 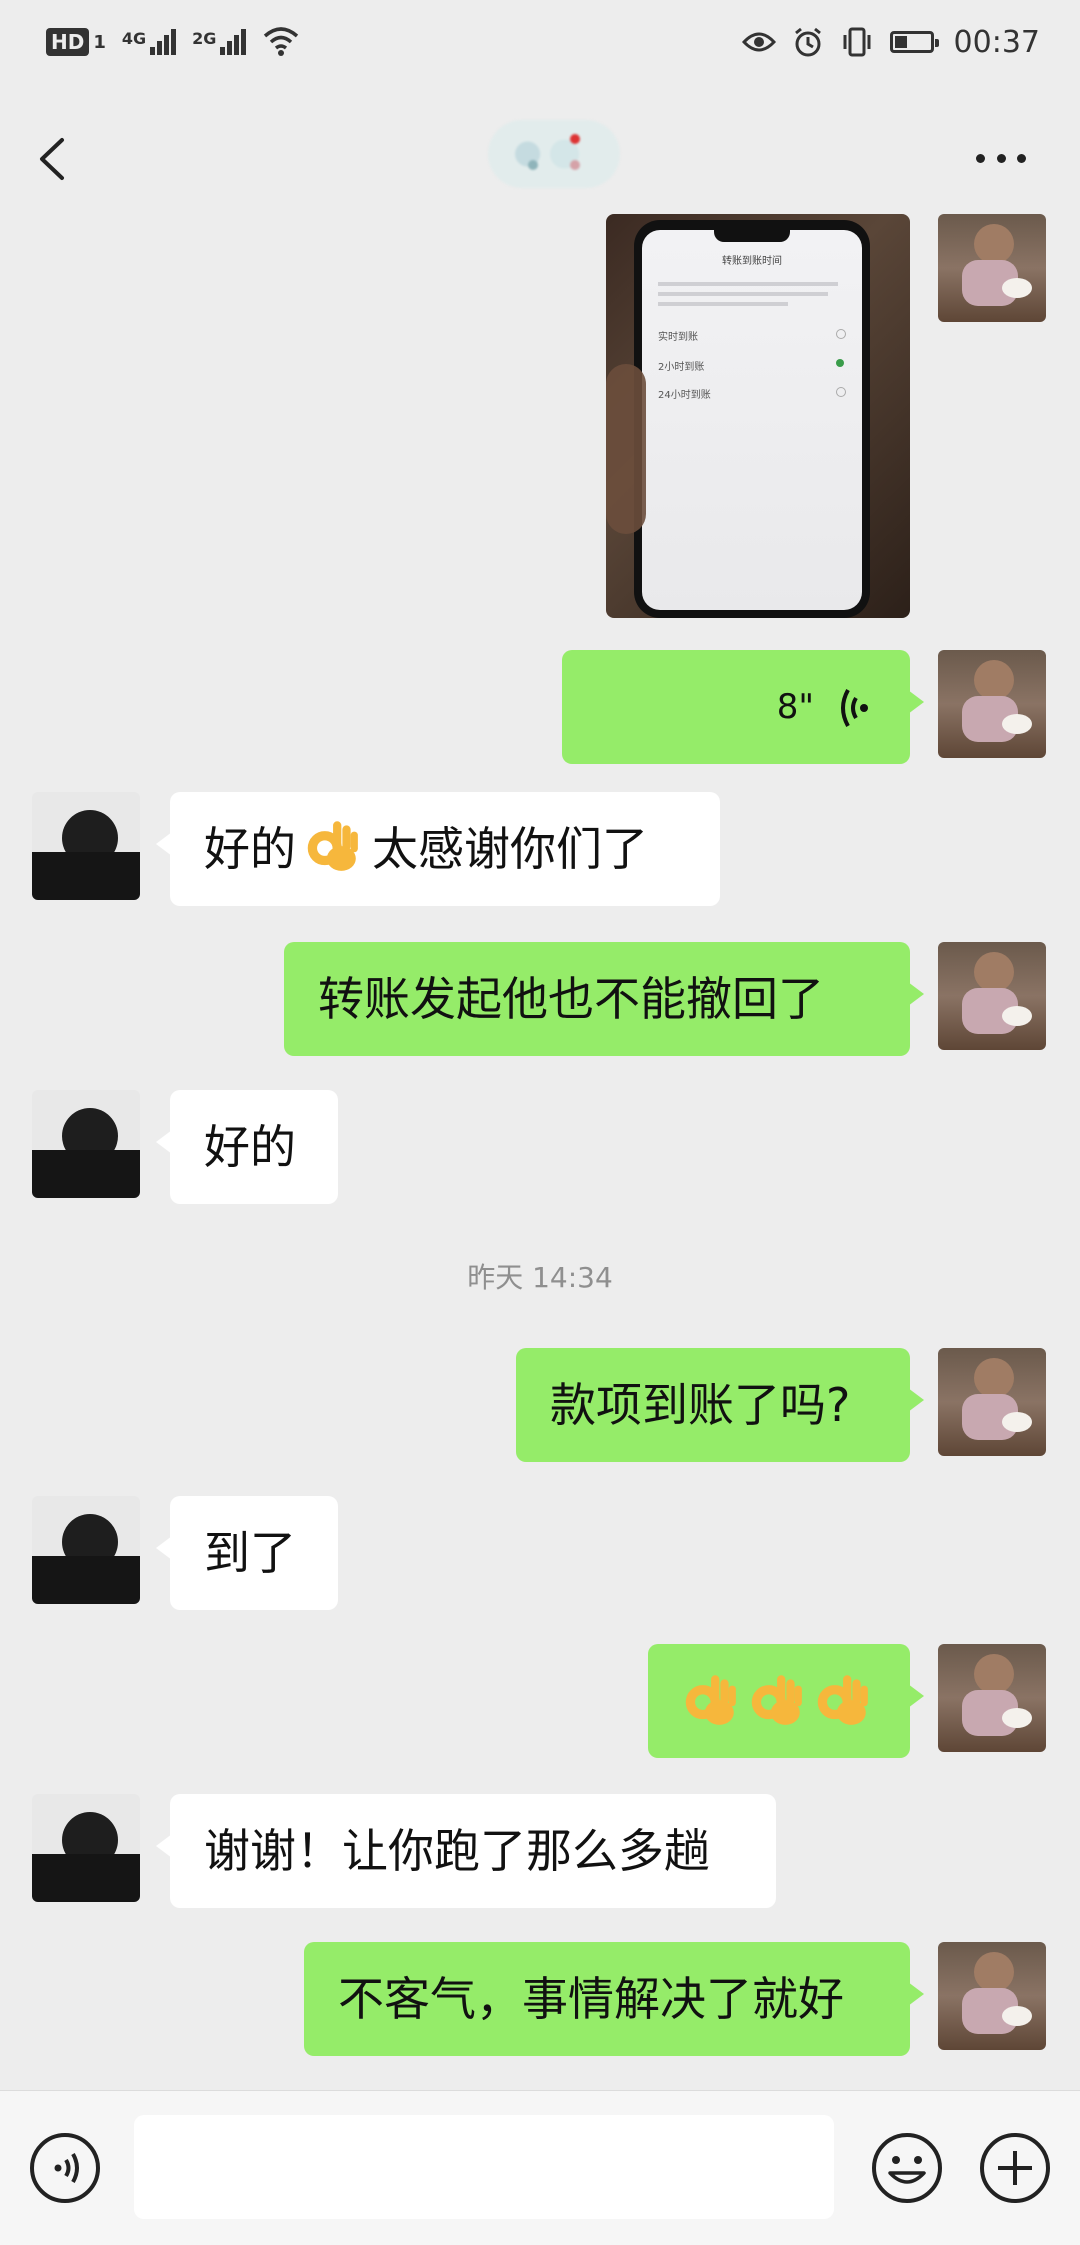 What do you see at coordinates (510, 849) in the screenshot?
I see `message-text: 太感谢你们了` at bounding box center [510, 849].